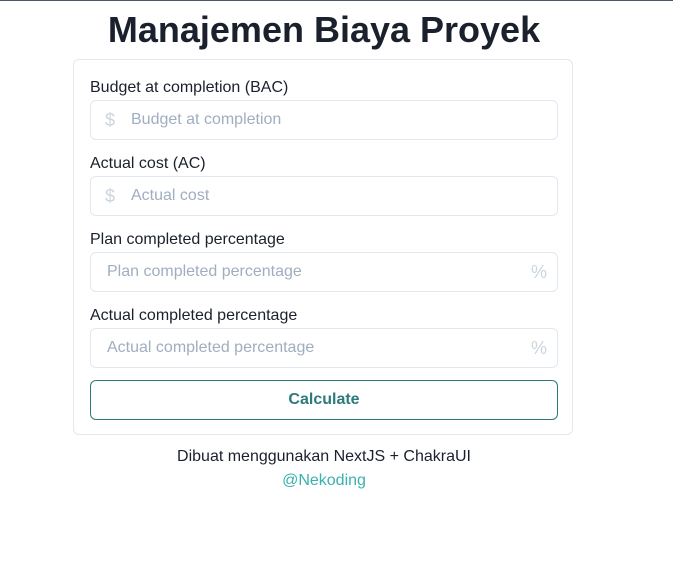 This screenshot has height=564, width=673. What do you see at coordinates (336, 0) in the screenshot?
I see `top-border` at bounding box center [336, 0].